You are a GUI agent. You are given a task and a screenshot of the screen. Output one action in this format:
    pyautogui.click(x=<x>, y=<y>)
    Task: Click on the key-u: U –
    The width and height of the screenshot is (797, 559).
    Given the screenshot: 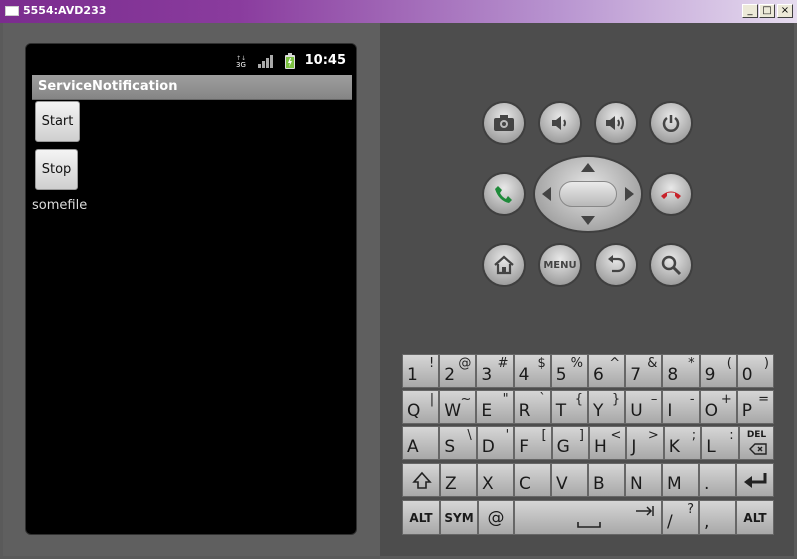 What is the action you would take?
    pyautogui.click(x=644, y=407)
    